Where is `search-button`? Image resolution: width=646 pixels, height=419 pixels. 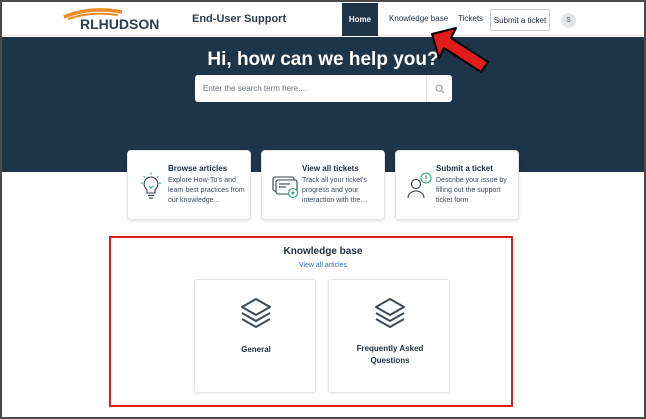
search-button is located at coordinates (439, 88).